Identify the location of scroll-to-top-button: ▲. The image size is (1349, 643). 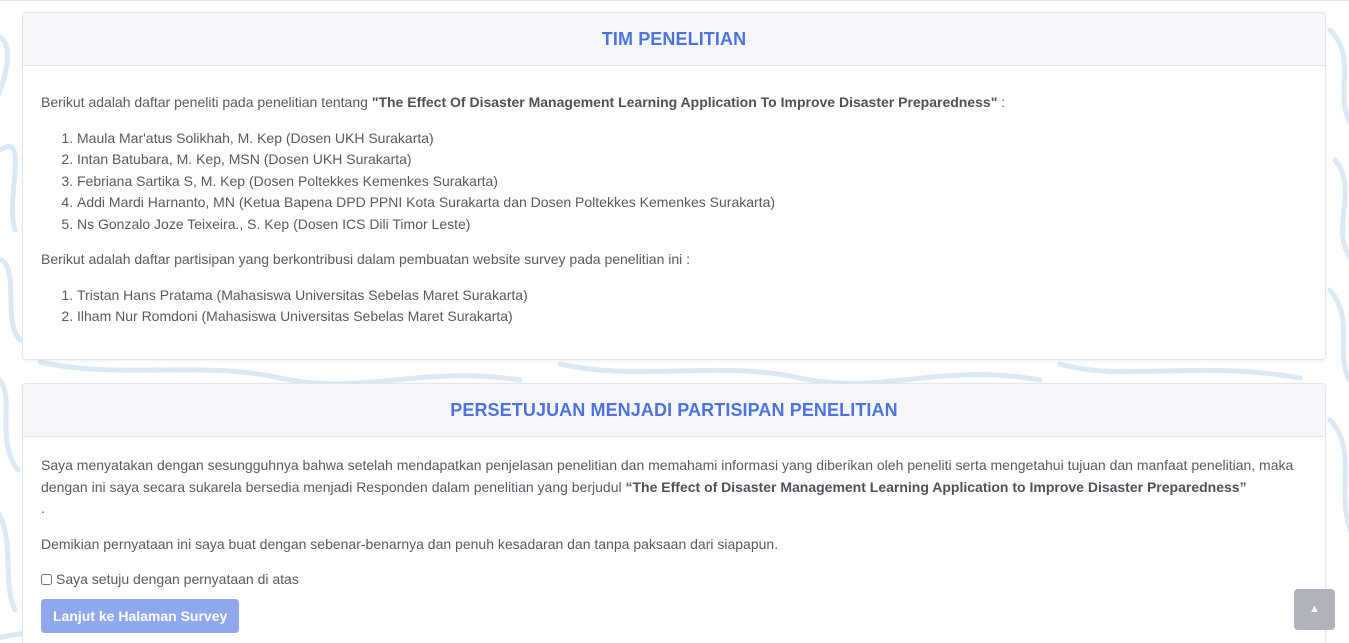
(1314, 609).